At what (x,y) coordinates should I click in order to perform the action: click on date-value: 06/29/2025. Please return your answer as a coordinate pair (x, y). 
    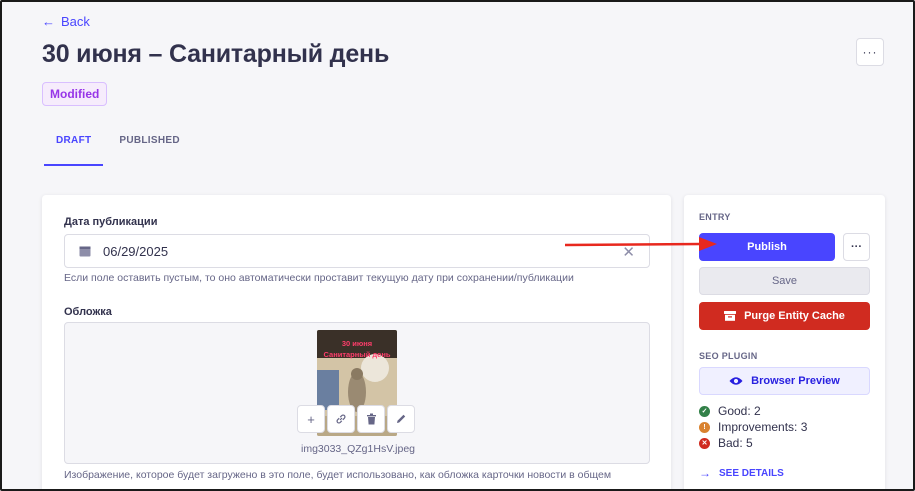
    Looking at the image, I should click on (136, 251).